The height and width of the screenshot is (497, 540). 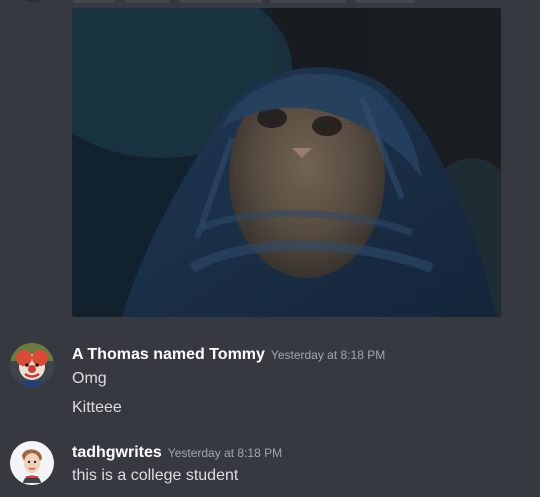 I want to click on message-text: Omg, so click(x=89, y=378).